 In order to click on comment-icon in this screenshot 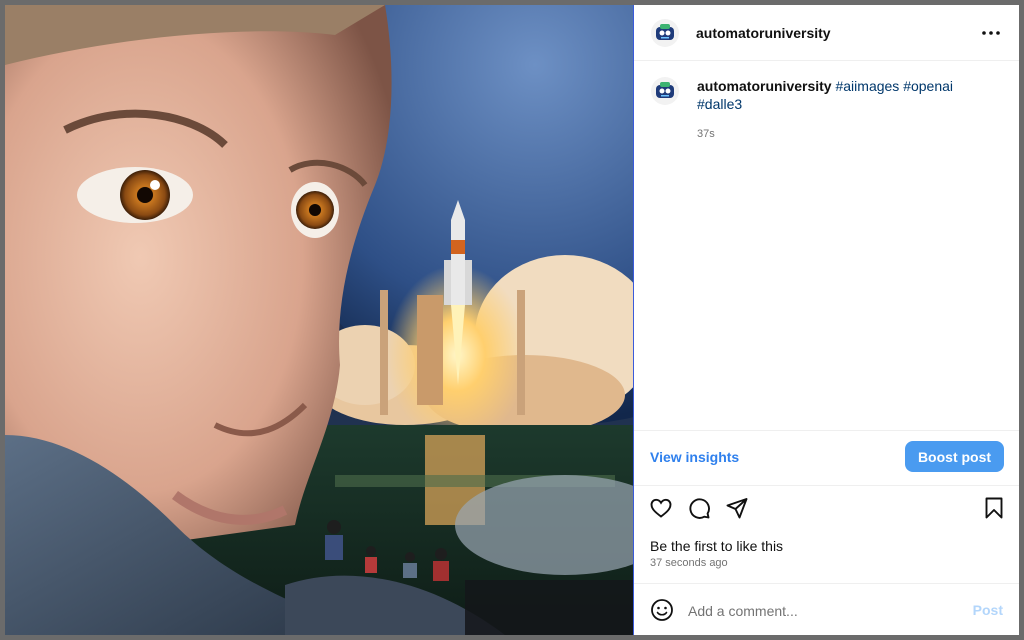, I will do `click(699, 508)`.